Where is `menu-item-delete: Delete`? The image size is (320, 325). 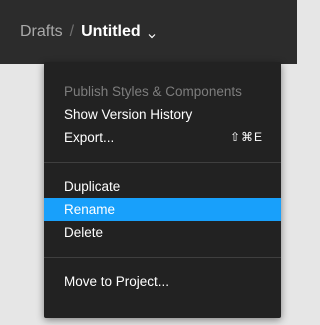 menu-item-delete: Delete is located at coordinates (162, 232).